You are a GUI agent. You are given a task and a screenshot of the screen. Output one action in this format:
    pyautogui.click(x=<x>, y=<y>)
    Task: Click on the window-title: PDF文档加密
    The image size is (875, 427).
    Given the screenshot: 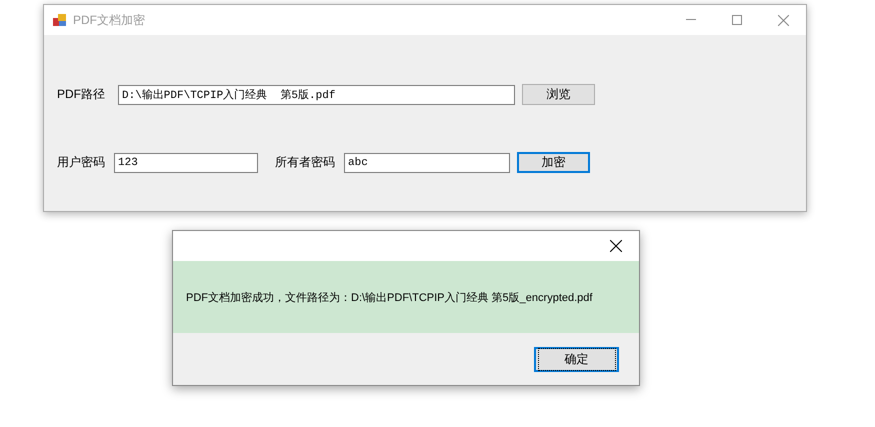 What is the action you would take?
    pyautogui.click(x=109, y=20)
    